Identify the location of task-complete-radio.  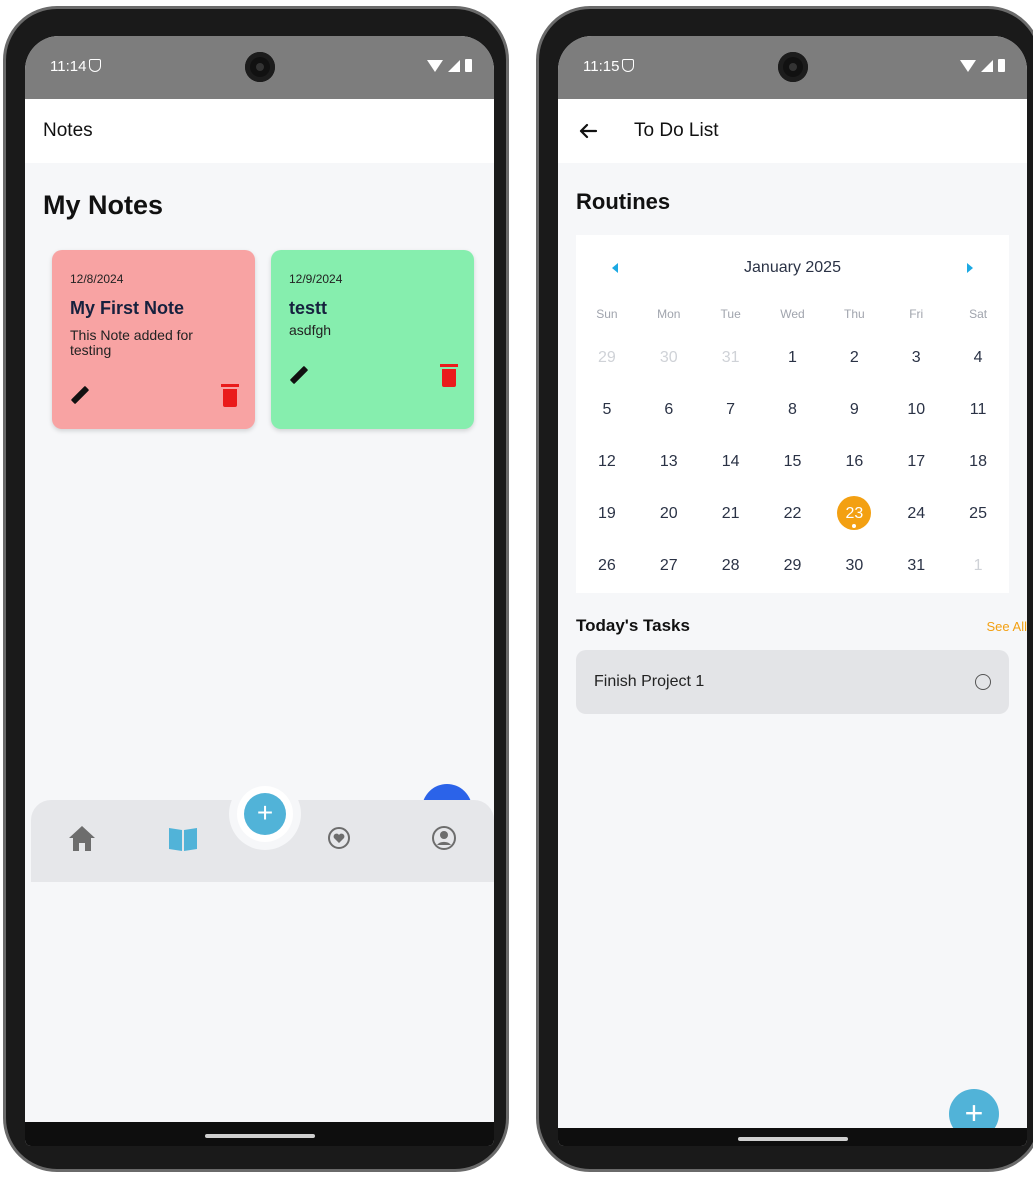
(983, 682).